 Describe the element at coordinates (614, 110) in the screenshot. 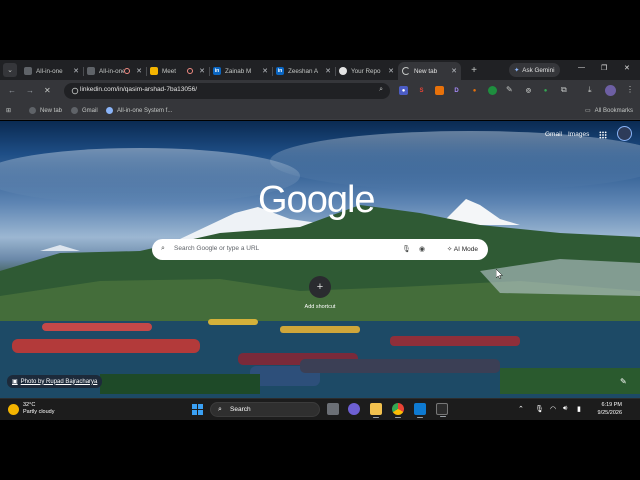

I see `all-bookmarks-label: All Bookmarks` at that location.